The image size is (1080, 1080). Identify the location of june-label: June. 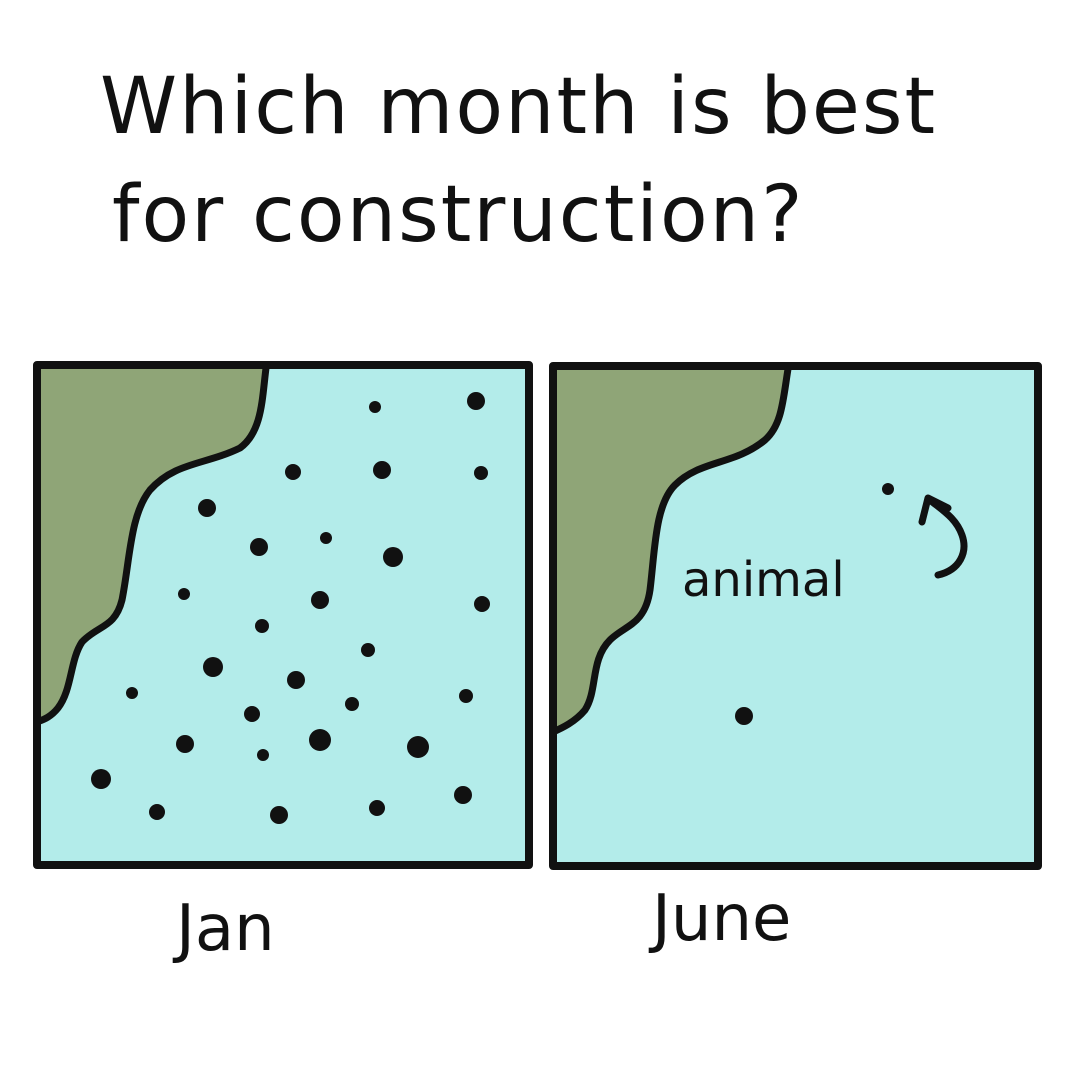
(722, 919).